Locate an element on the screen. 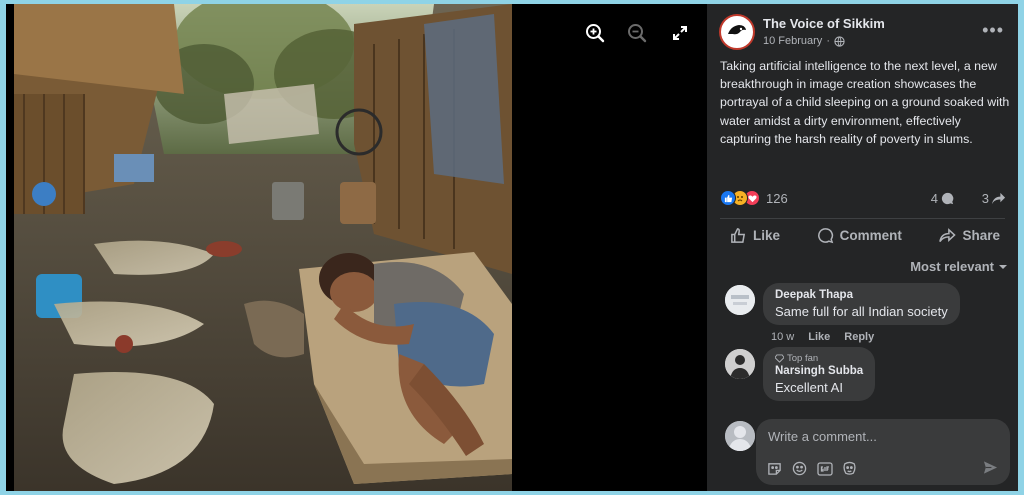 The width and height of the screenshot is (1024, 495). comment-icon is located at coordinates (825, 236).